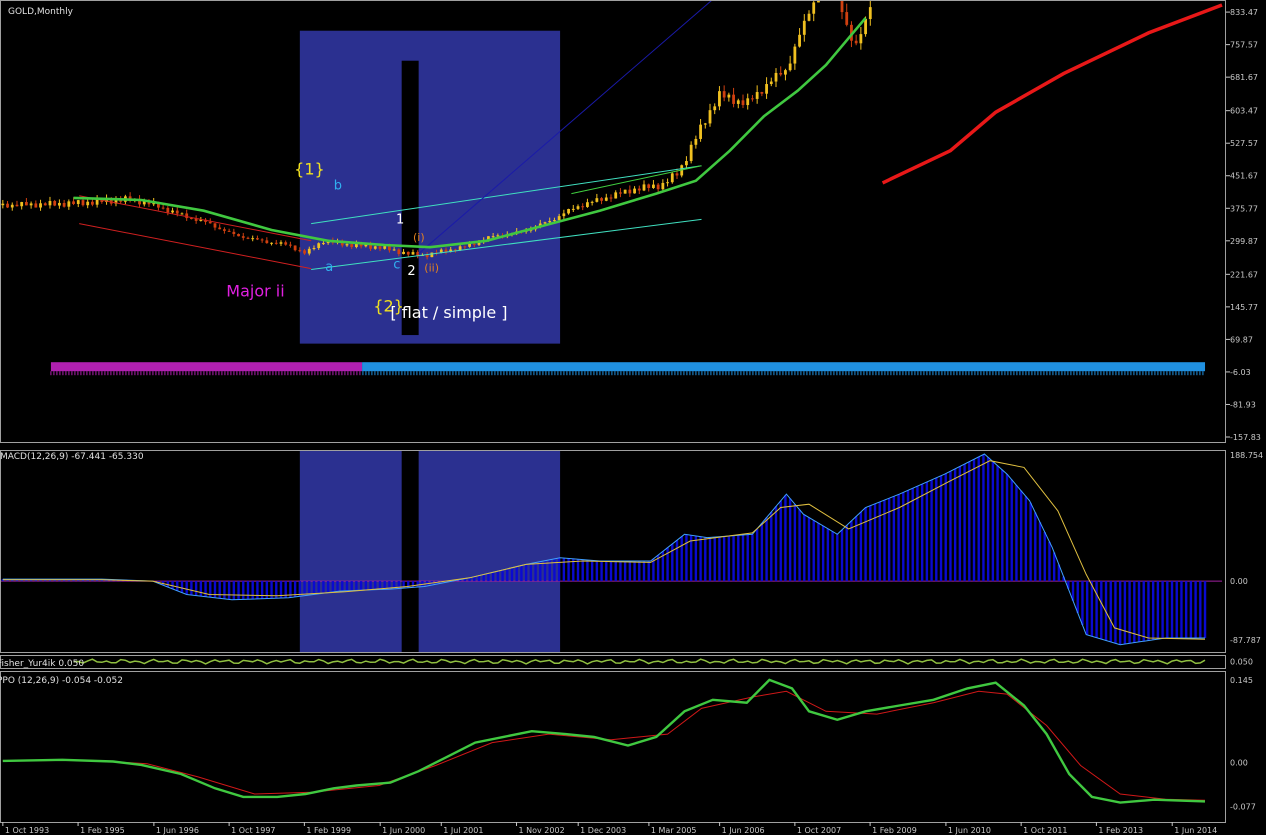 This screenshot has width=1266, height=835. Describe the element at coordinates (1243, 807) in the screenshot. I see `ppo-y-tick-label: -0.077` at that location.